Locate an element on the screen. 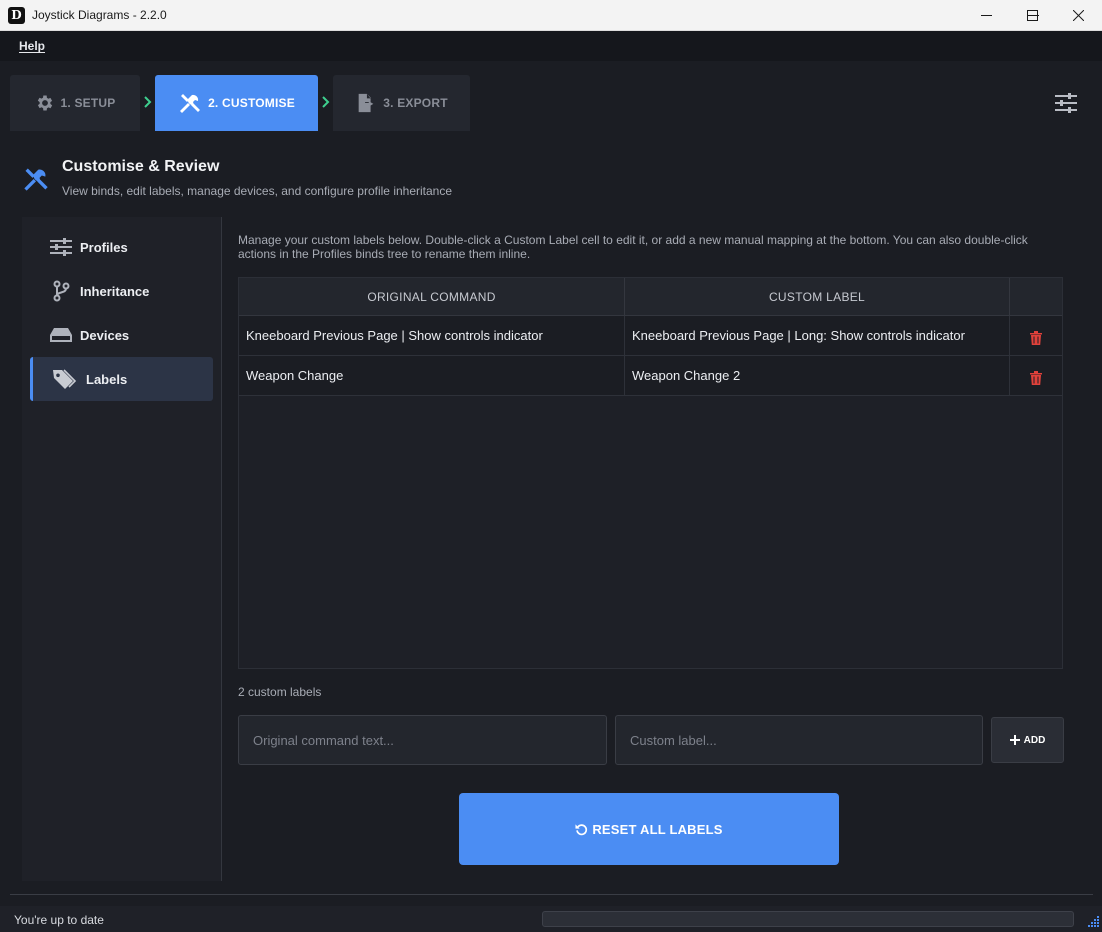 The height and width of the screenshot is (932, 1102). maximize-button is located at coordinates (1032, 15).